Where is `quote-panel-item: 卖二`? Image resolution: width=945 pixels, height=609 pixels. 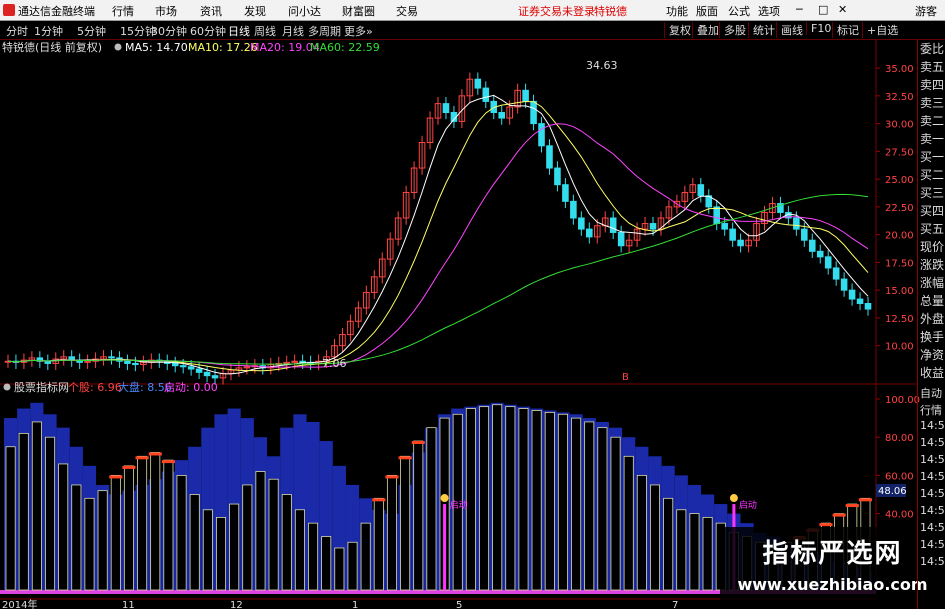
quote-panel-item: 卖二 is located at coordinates (932, 120).